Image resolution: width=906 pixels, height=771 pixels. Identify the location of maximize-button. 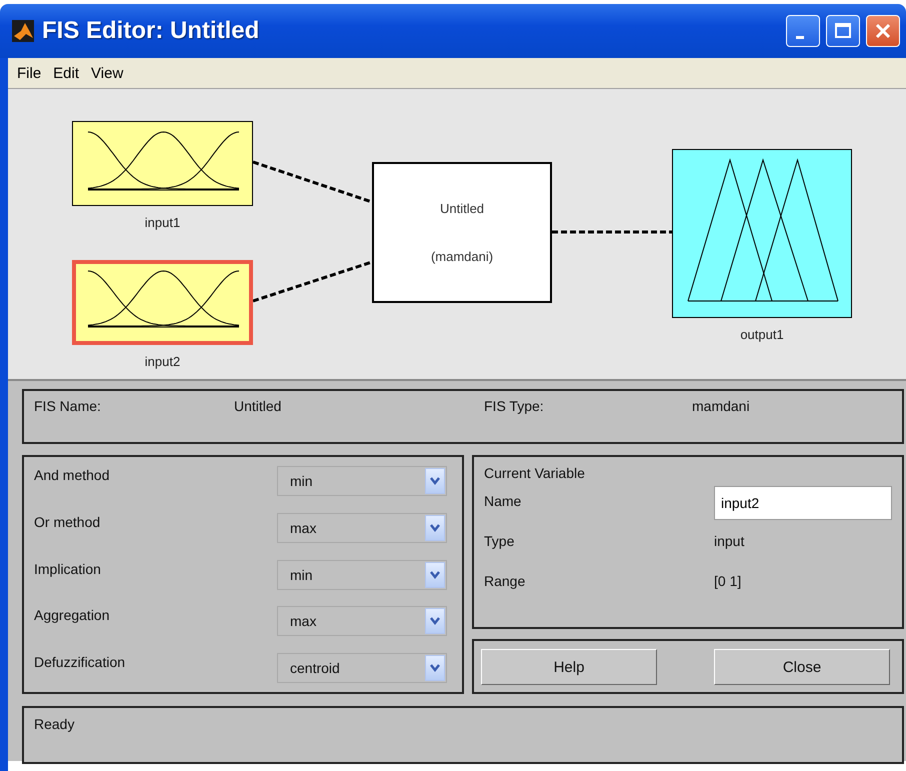
(843, 31).